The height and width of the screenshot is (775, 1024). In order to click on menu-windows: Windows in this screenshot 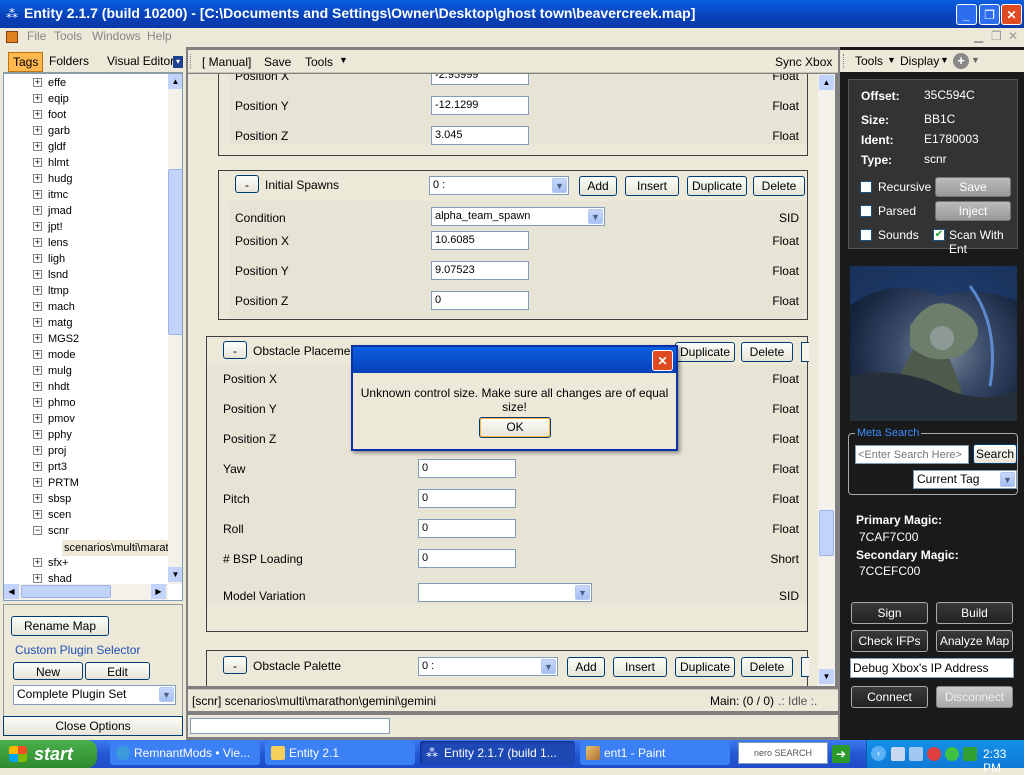, I will do `click(116, 36)`.